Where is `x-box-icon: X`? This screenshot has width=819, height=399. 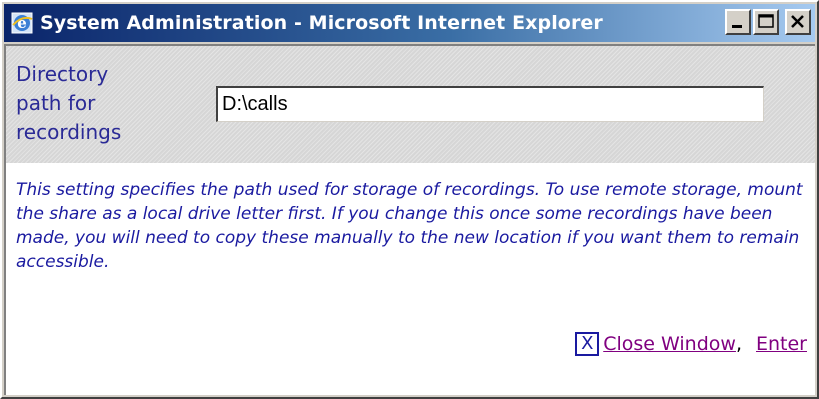
x-box-icon: X is located at coordinates (587, 344).